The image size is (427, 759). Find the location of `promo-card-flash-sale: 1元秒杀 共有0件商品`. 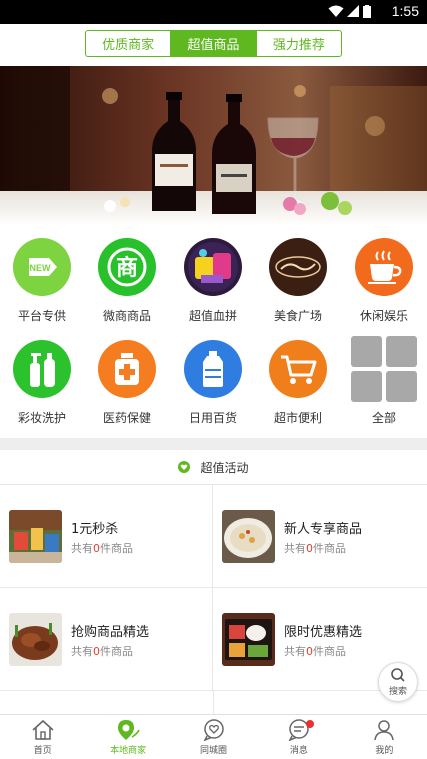

promo-card-flash-sale: 1元秒杀 共有0件商品 is located at coordinates (106, 536).